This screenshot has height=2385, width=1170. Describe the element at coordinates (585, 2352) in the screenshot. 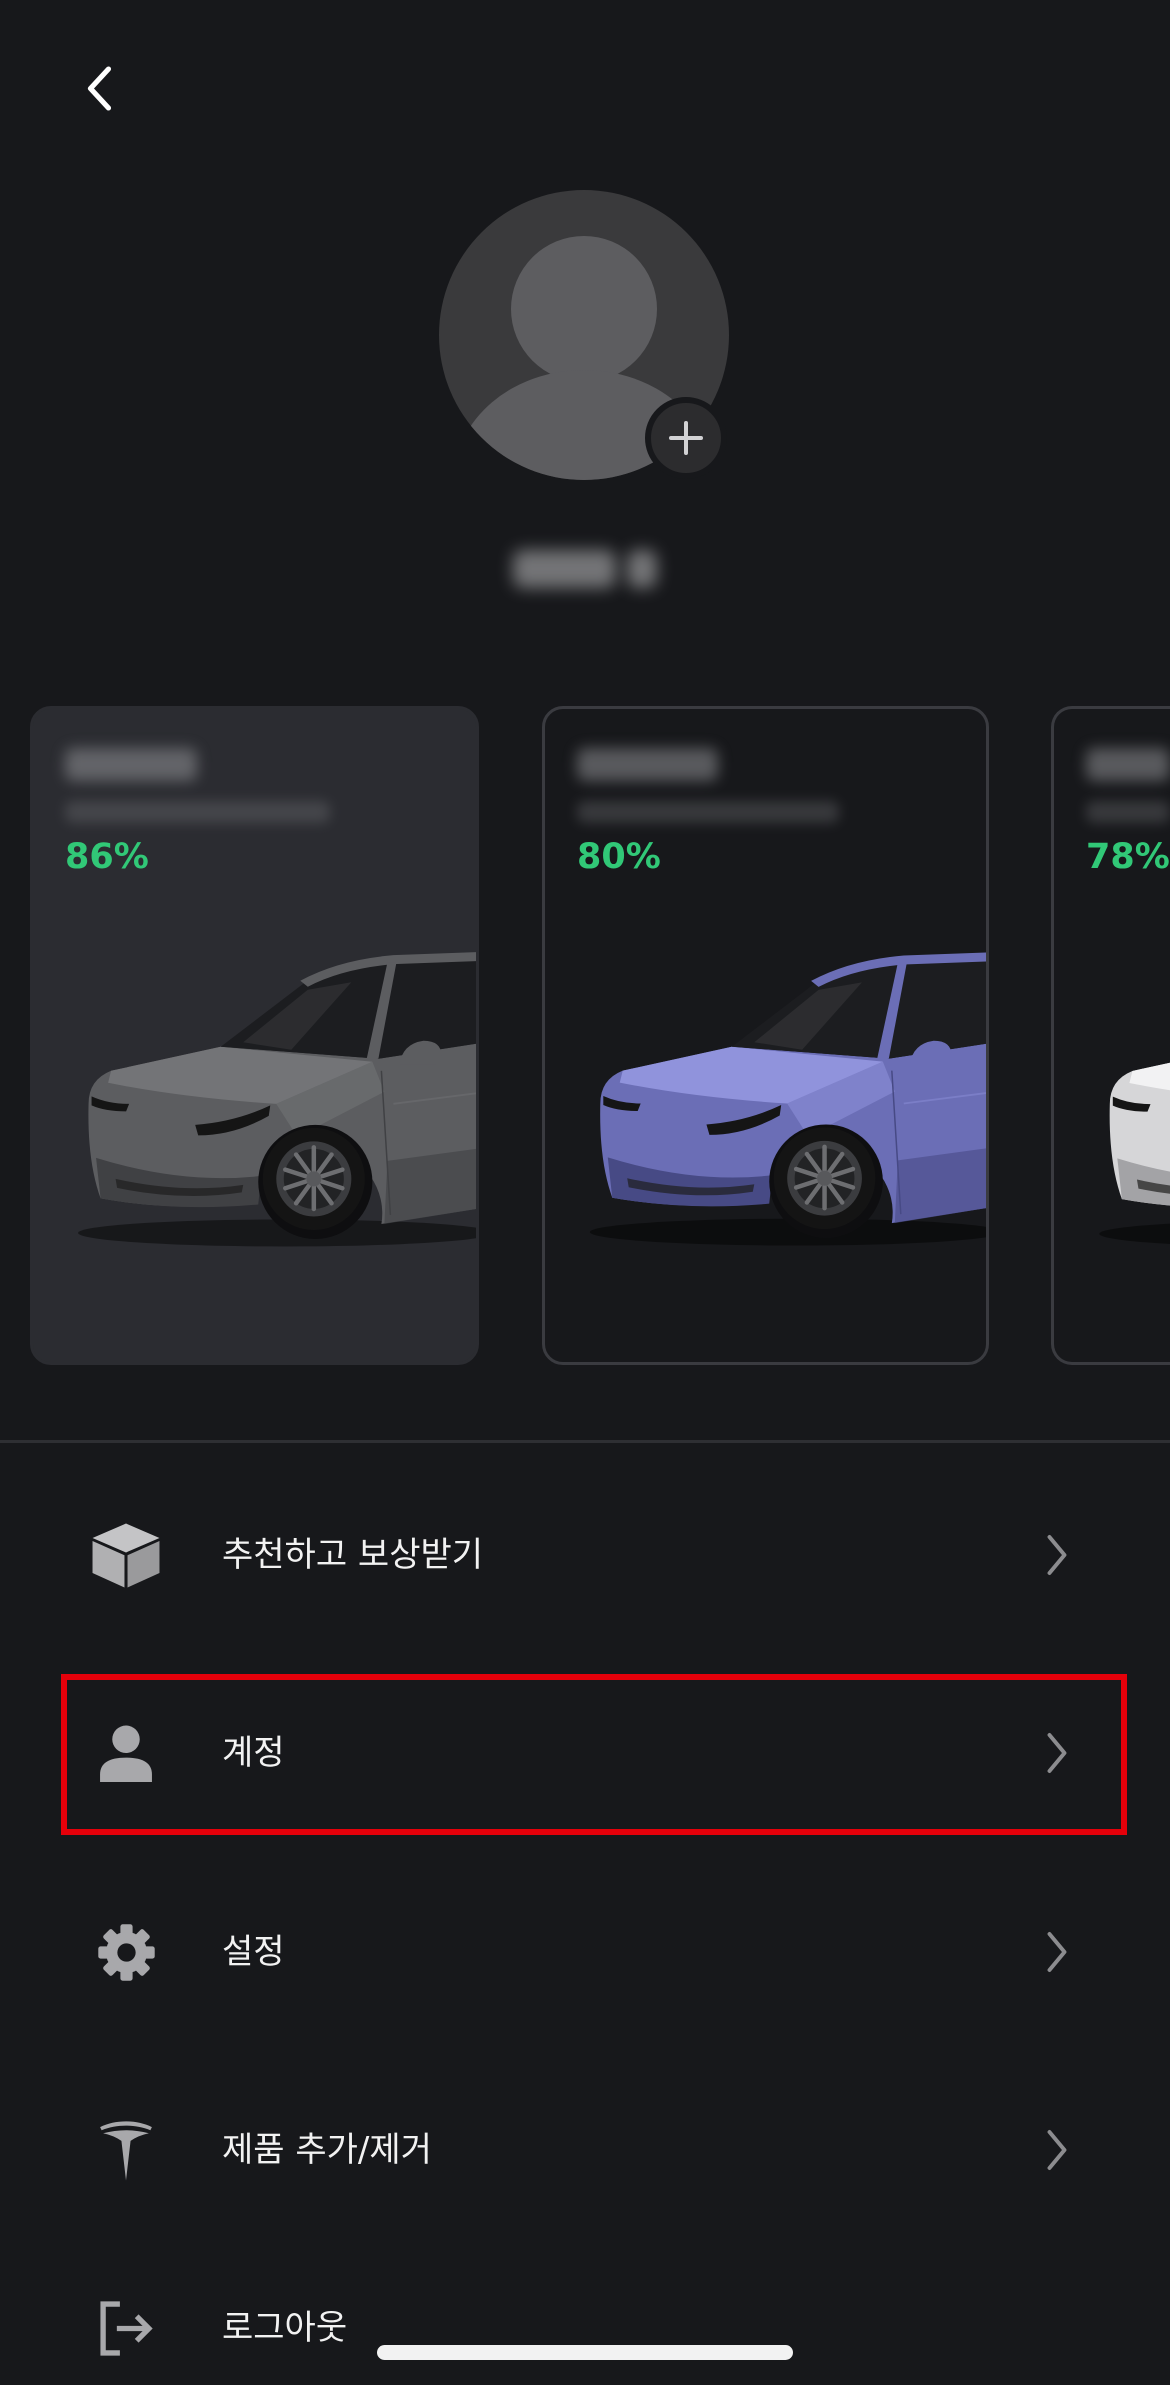

I see `home-indicator` at that location.